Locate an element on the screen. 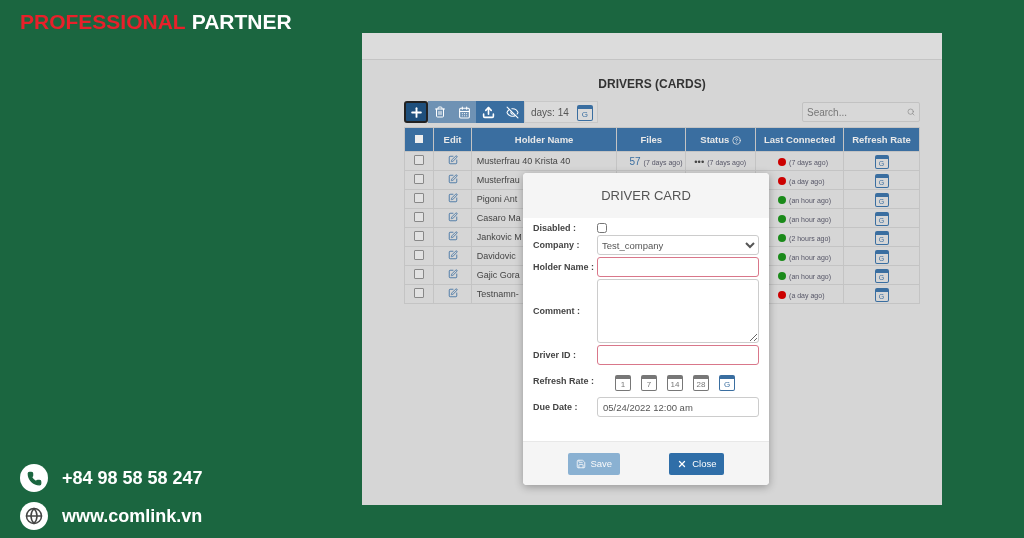 The image size is (1024, 538). help-icon is located at coordinates (736, 140).